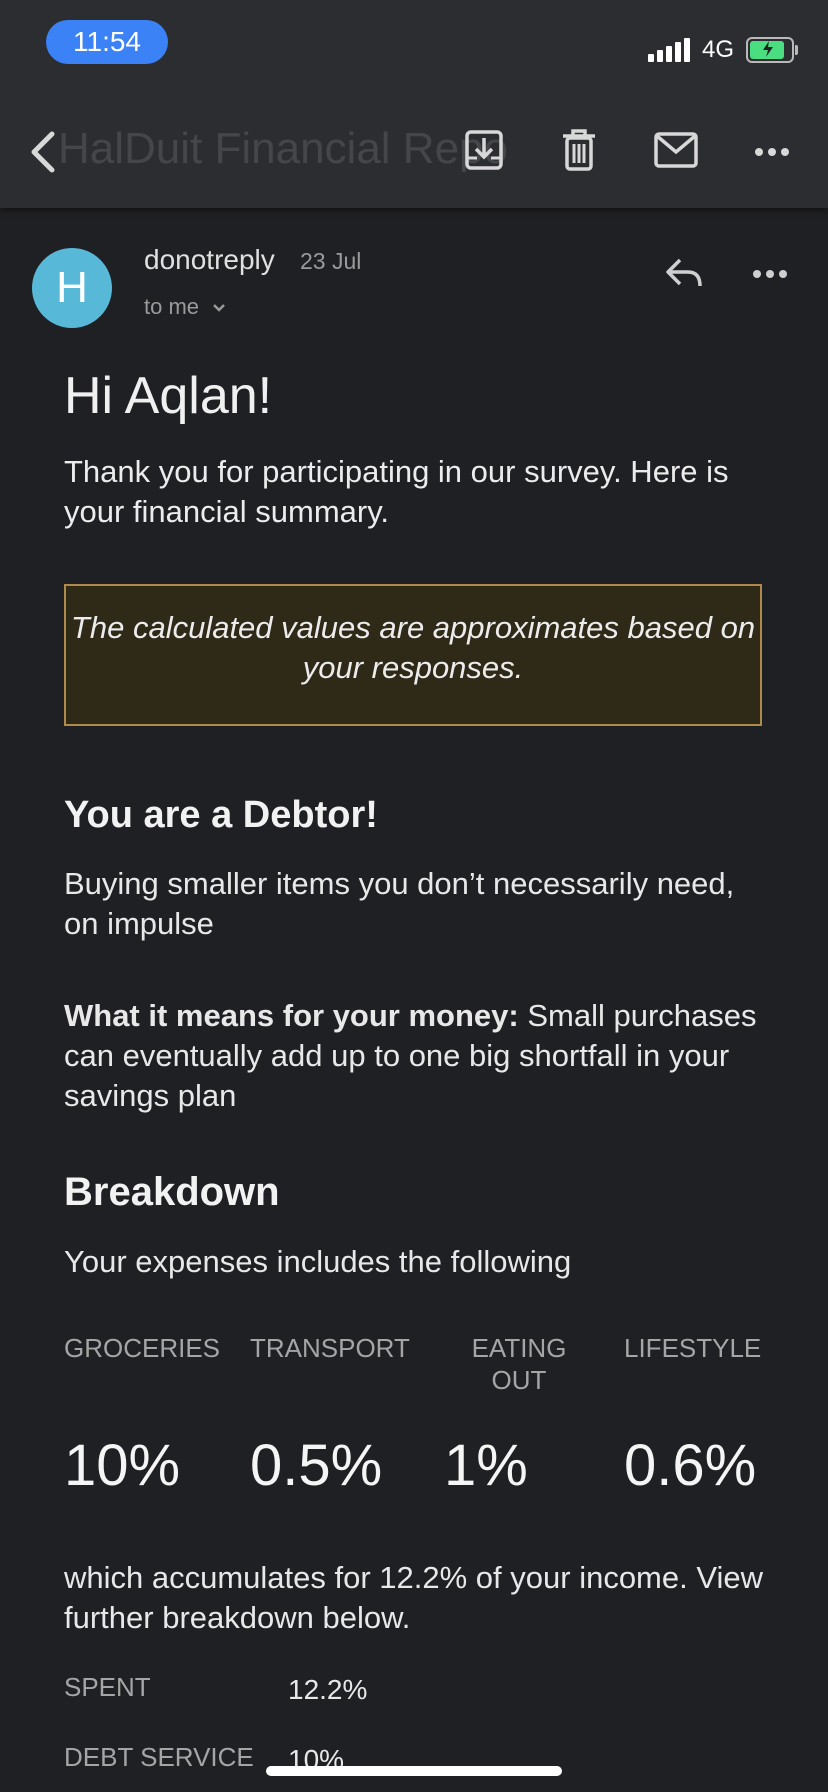 The height and width of the screenshot is (1792, 828). I want to click on sender-header: H donotreply 23 Jul to me, so click(414, 268).